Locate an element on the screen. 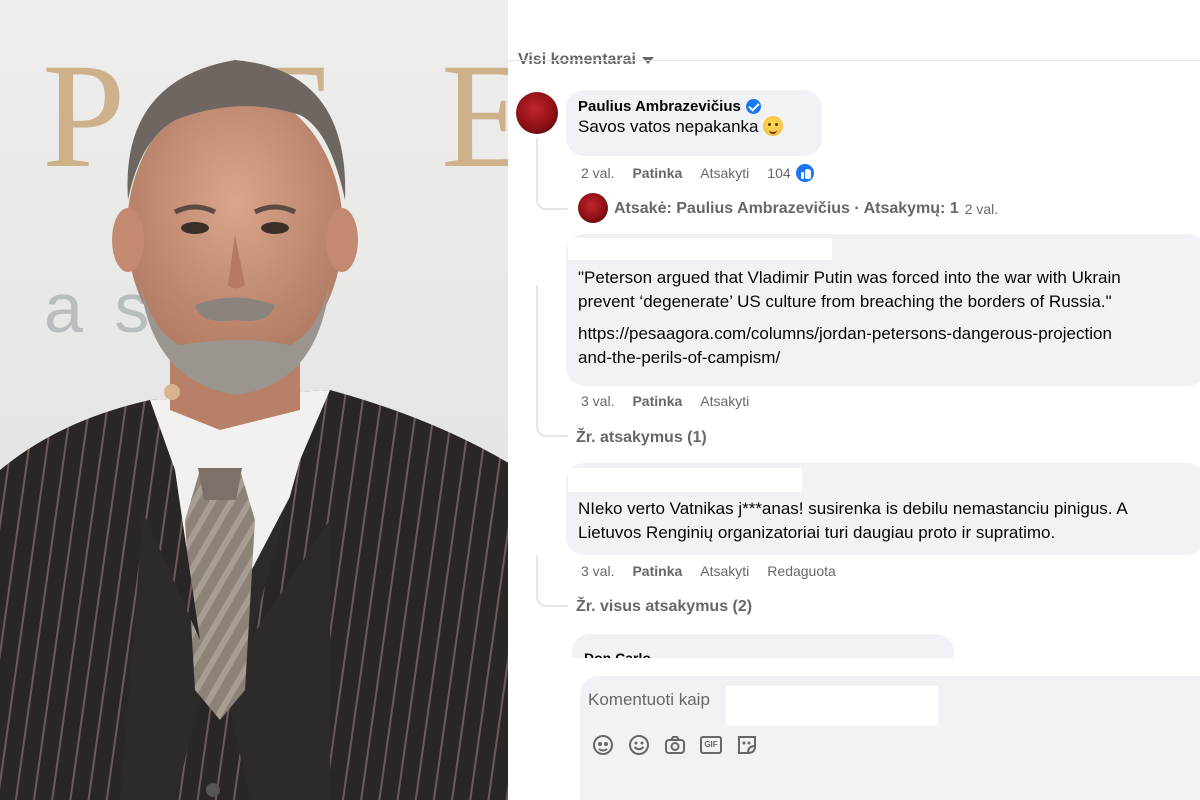 The width and height of the screenshot is (1200, 800). thumbs-up-icon is located at coordinates (804, 173).